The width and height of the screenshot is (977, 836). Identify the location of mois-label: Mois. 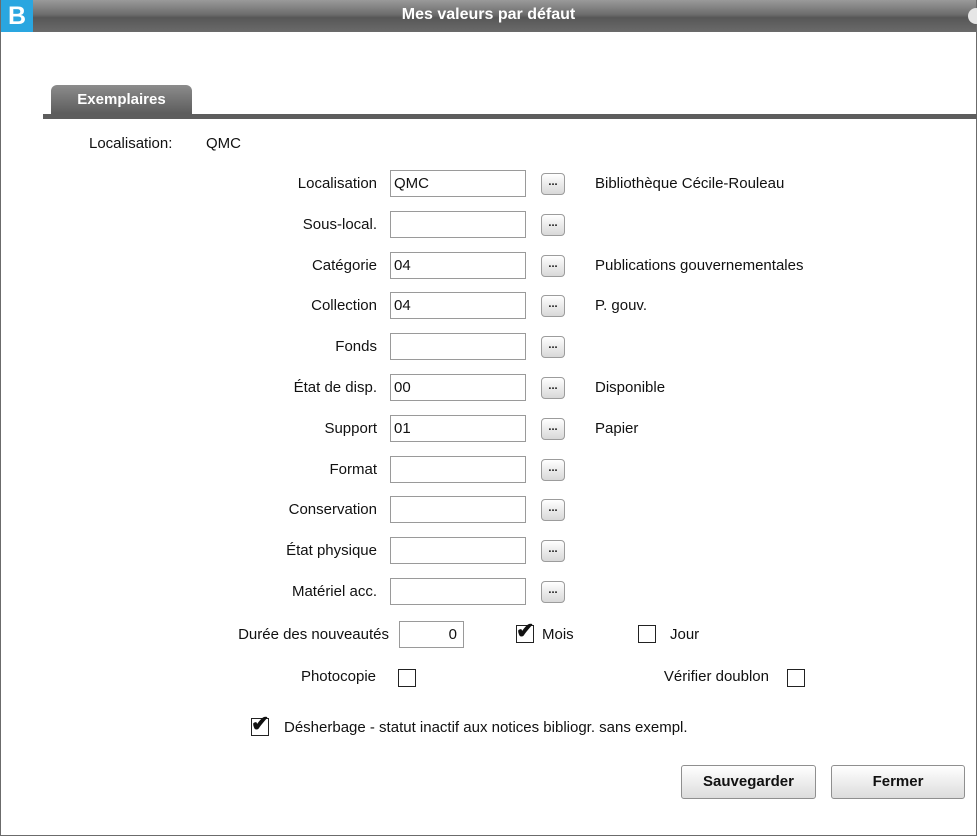
(558, 634).